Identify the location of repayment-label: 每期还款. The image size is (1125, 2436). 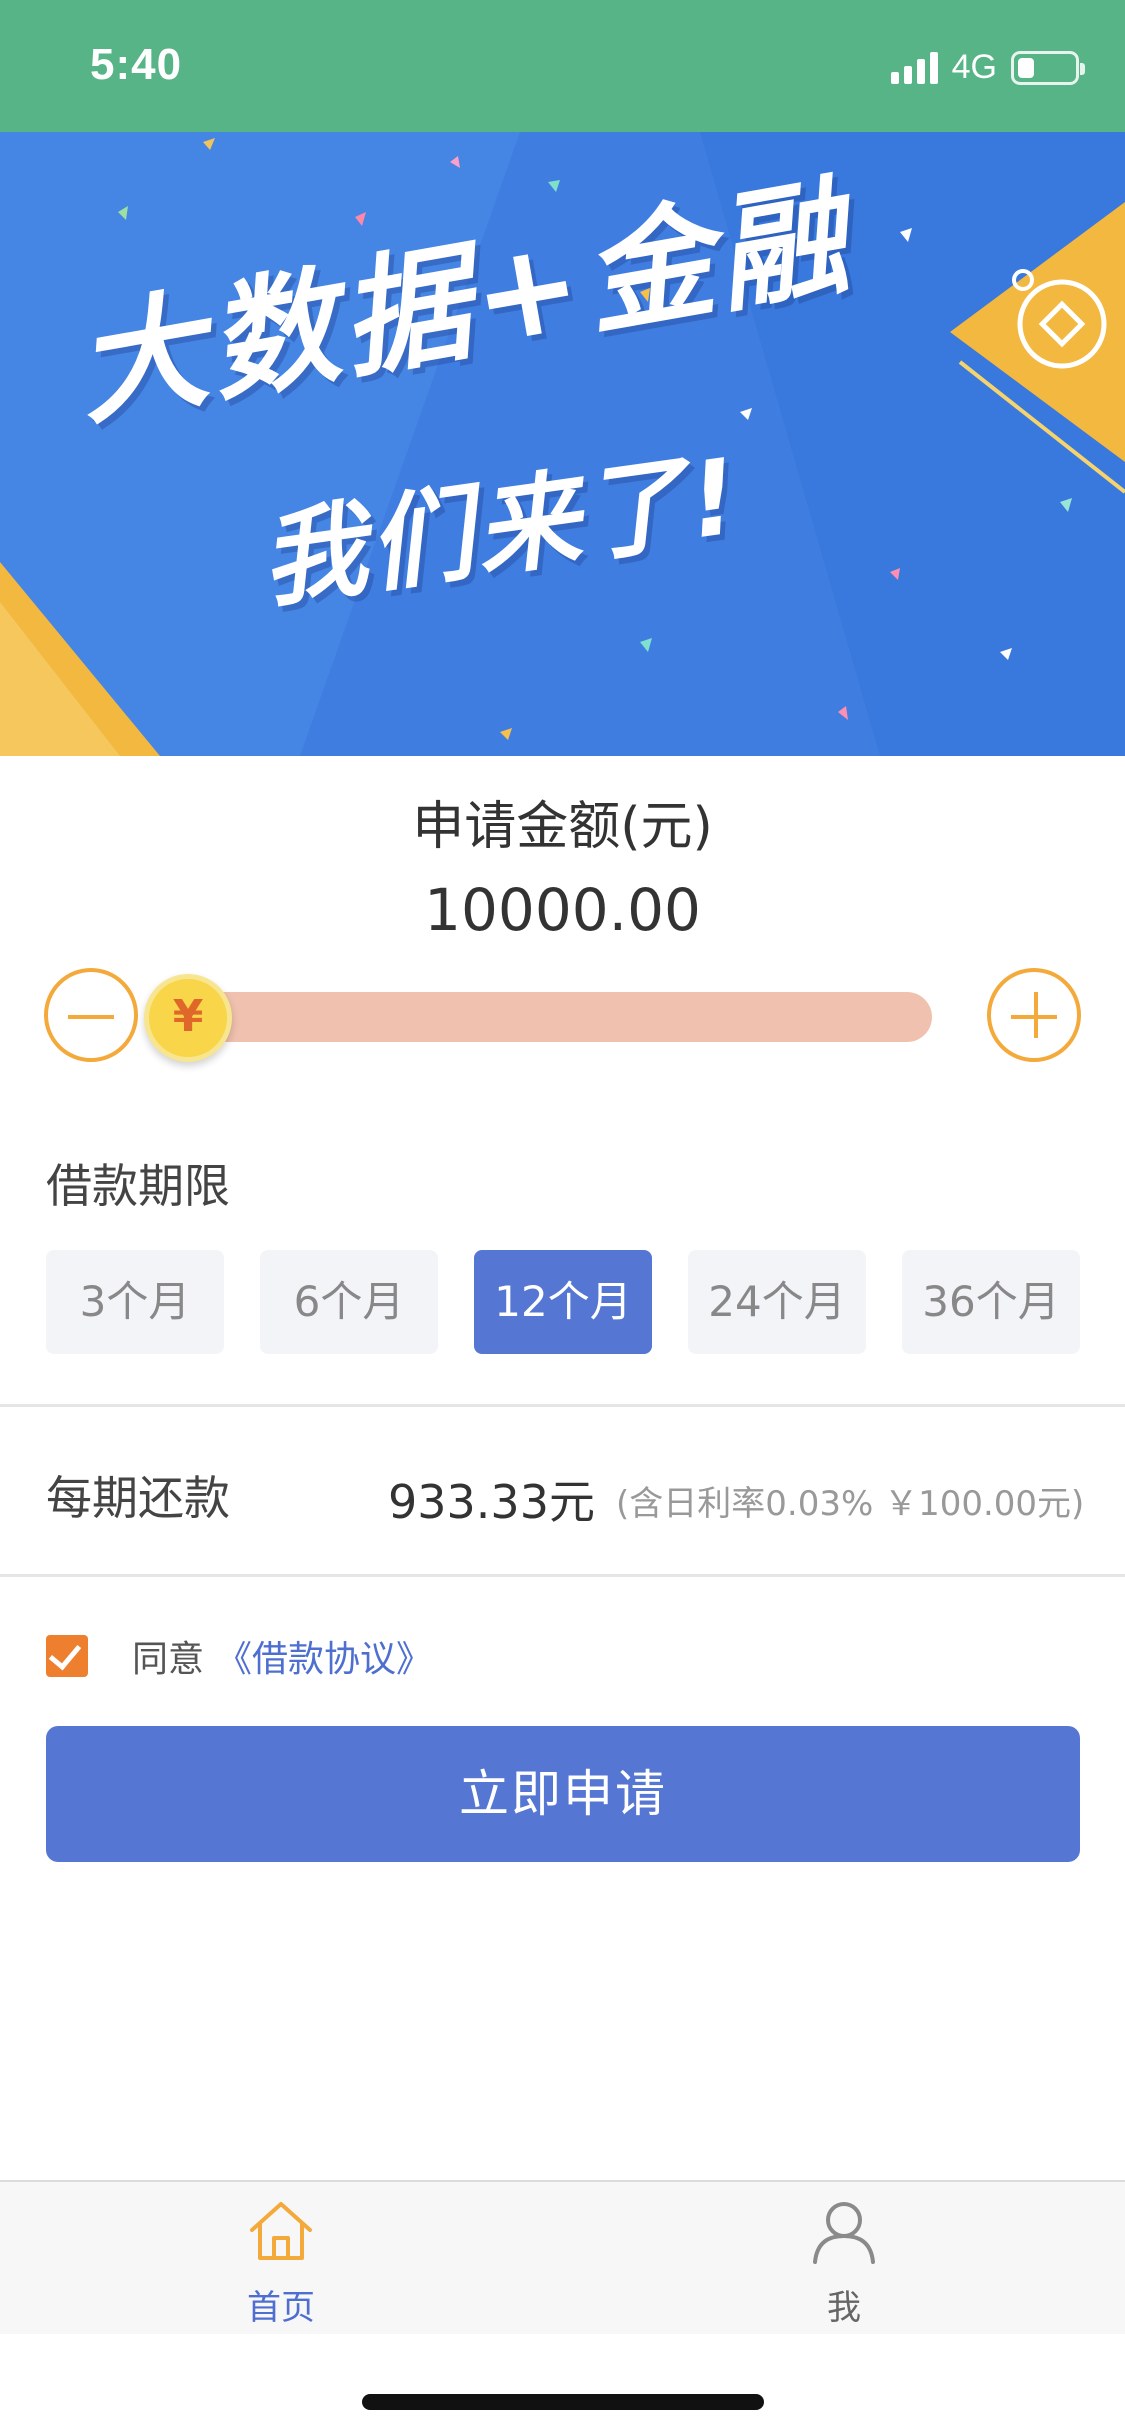
(138, 1498).